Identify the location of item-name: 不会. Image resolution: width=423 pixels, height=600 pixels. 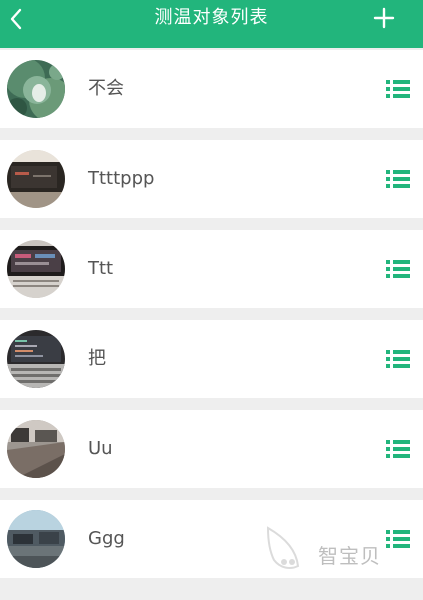
(106, 88).